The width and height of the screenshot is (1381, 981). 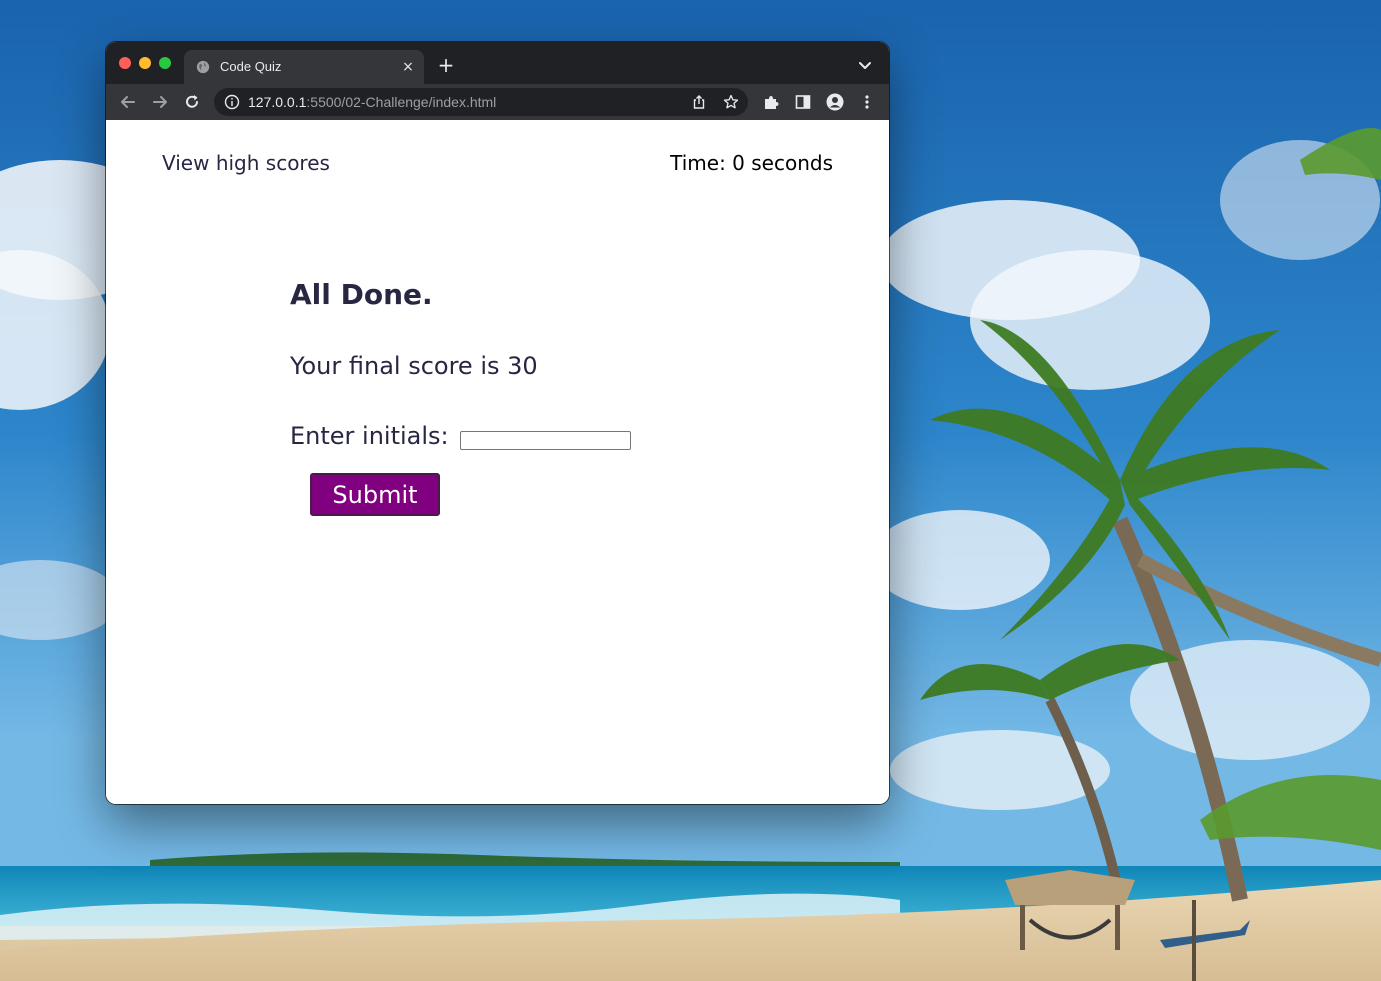 I want to click on reload-icon, so click(x=192, y=102).